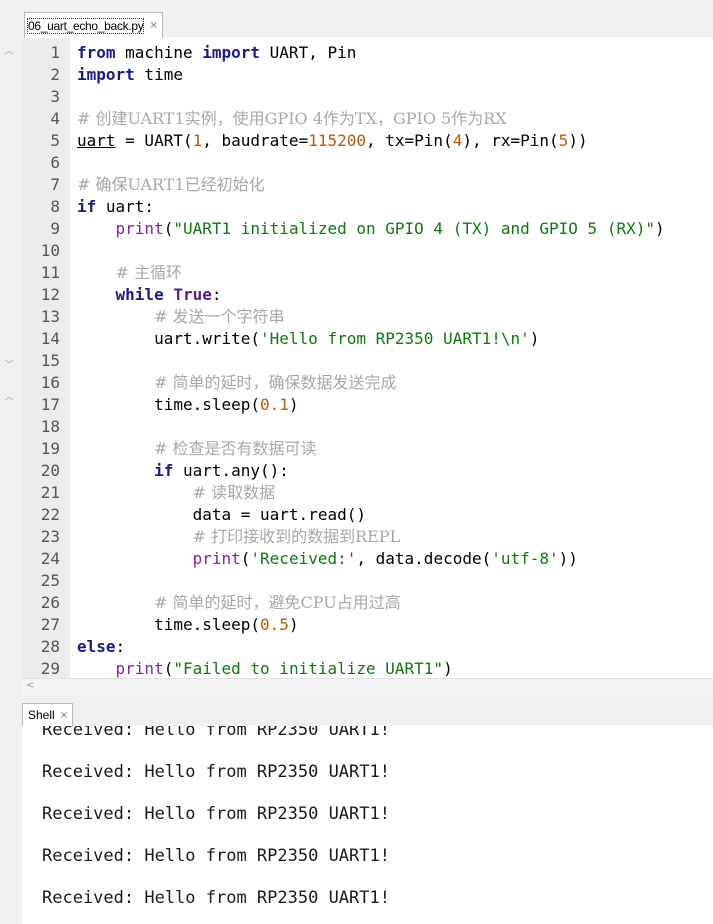 Image resolution: width=713 pixels, height=924 pixels. I want to click on tab-06-uart-echo-back: 06_uart_echo_back.py ×, so click(93, 25).